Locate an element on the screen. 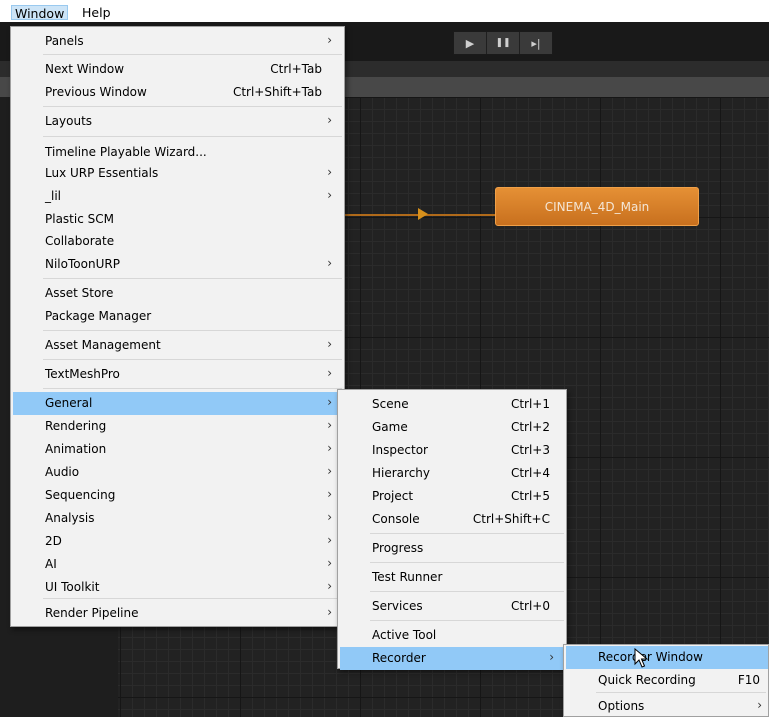 Image resolution: width=769 pixels, height=717 pixels. menu-item-label: Animation is located at coordinates (76, 449).